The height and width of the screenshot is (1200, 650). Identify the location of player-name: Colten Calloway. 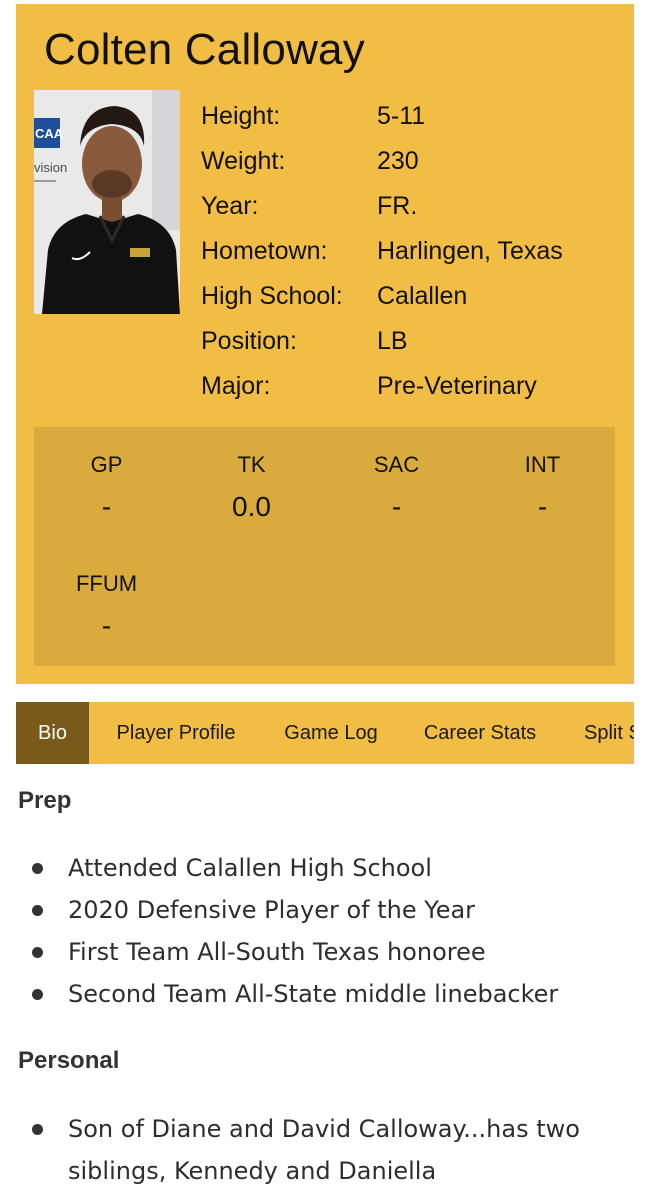
(204, 49).